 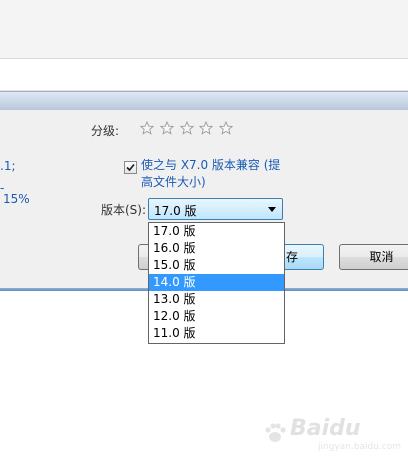 I want to click on dialog-title-band, so click(x=204, y=101).